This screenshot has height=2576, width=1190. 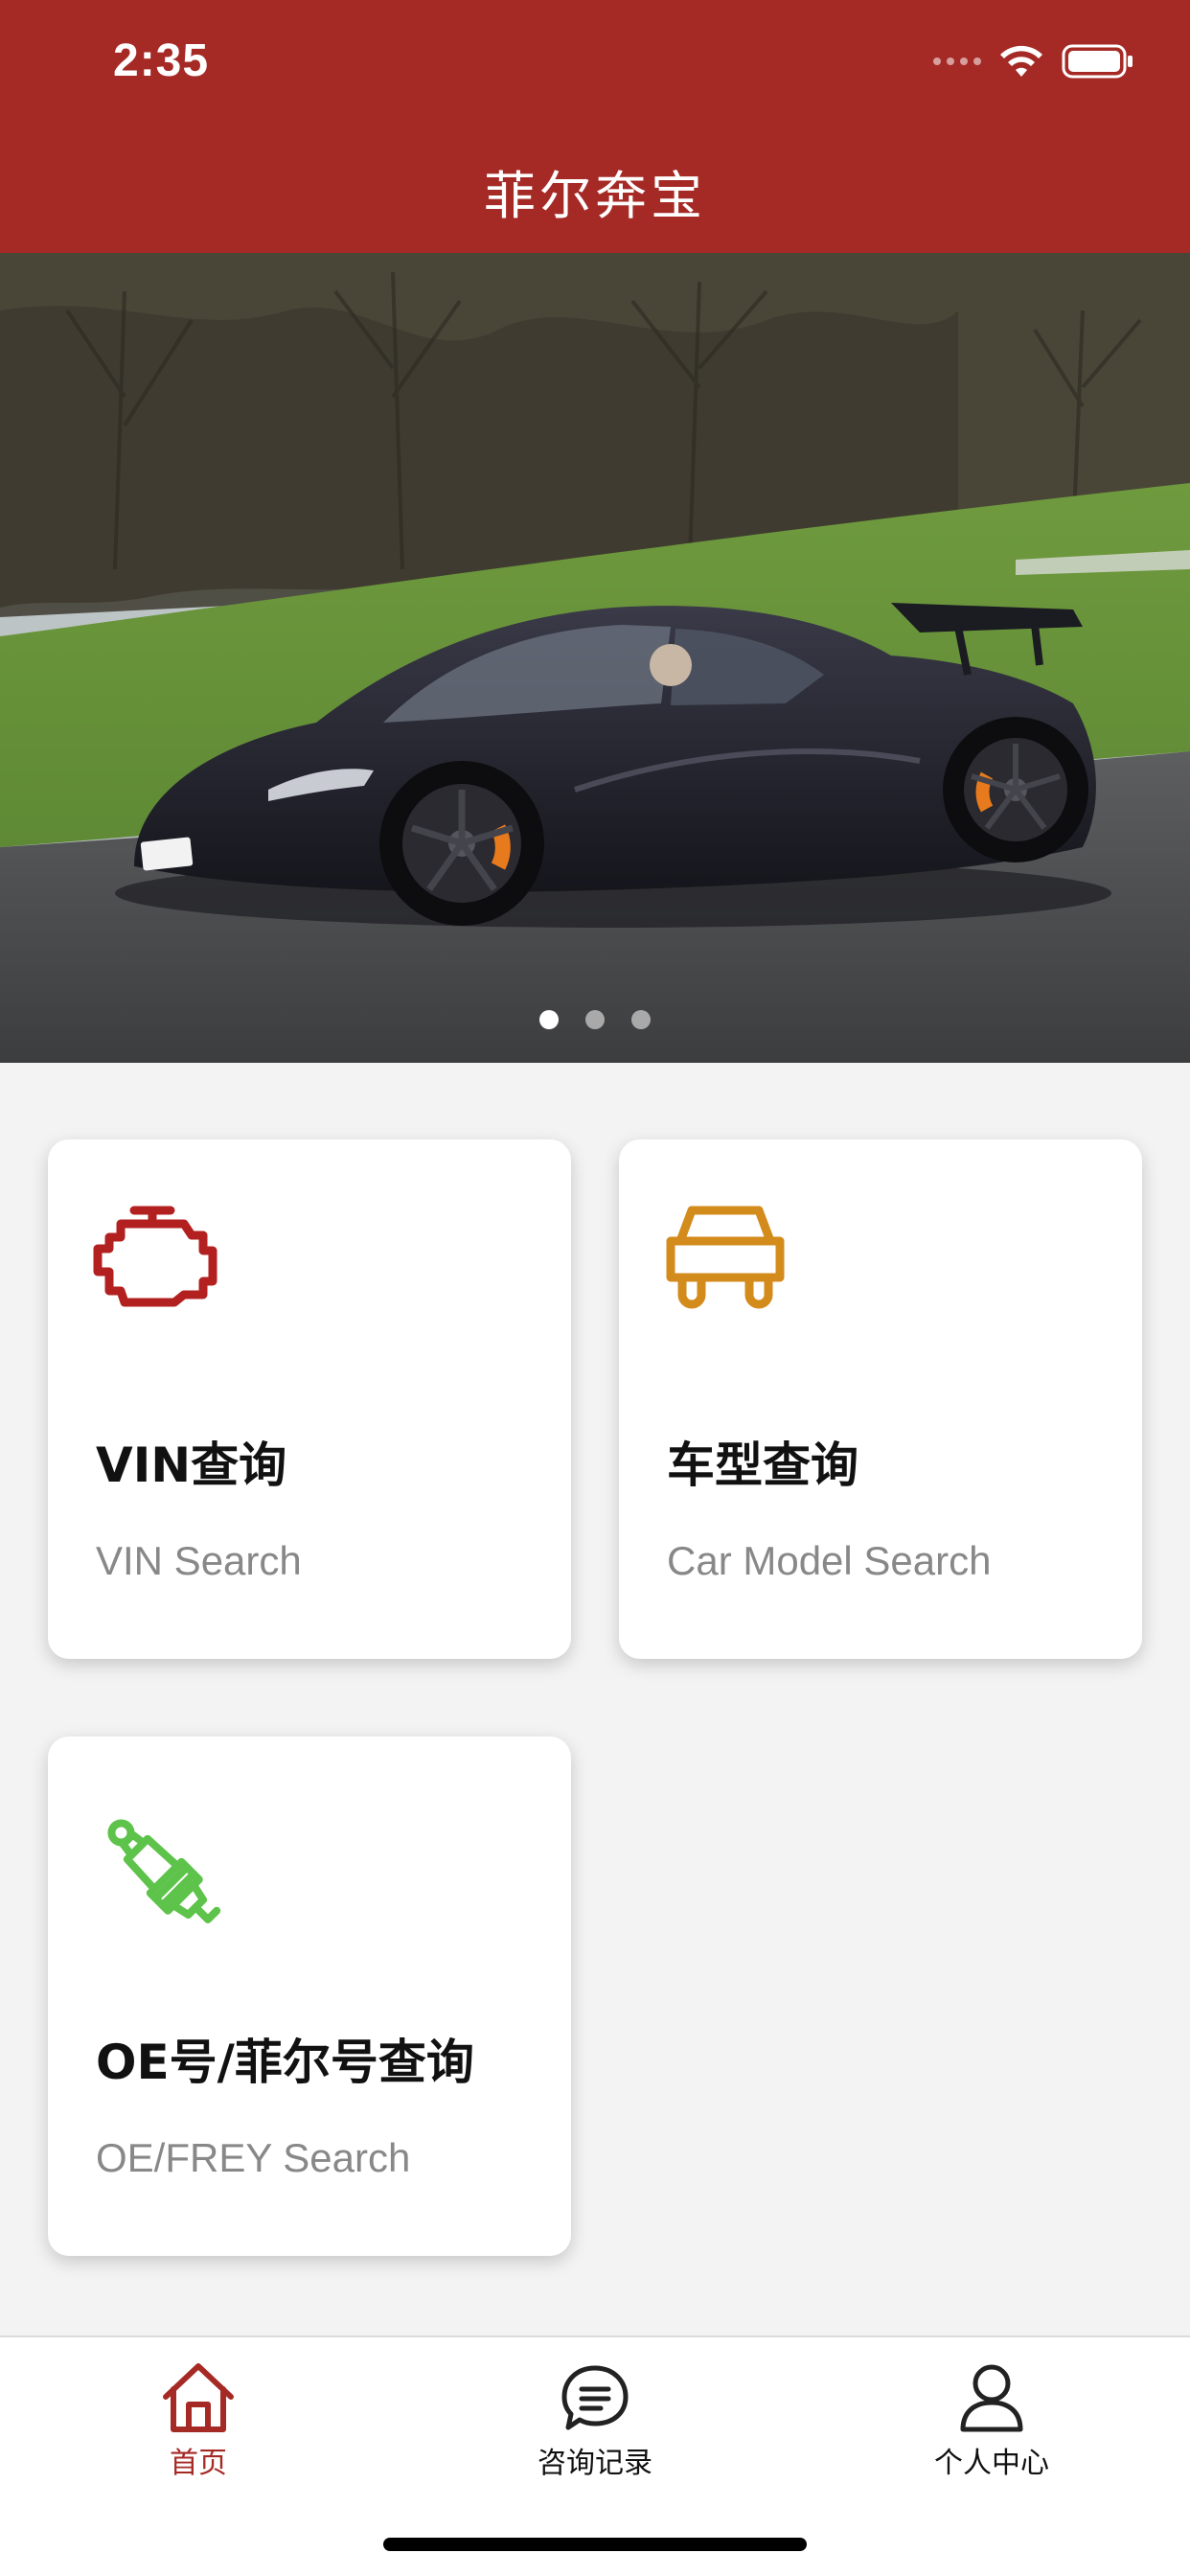 What do you see at coordinates (162, 60) in the screenshot?
I see `status-time: 2:35` at bounding box center [162, 60].